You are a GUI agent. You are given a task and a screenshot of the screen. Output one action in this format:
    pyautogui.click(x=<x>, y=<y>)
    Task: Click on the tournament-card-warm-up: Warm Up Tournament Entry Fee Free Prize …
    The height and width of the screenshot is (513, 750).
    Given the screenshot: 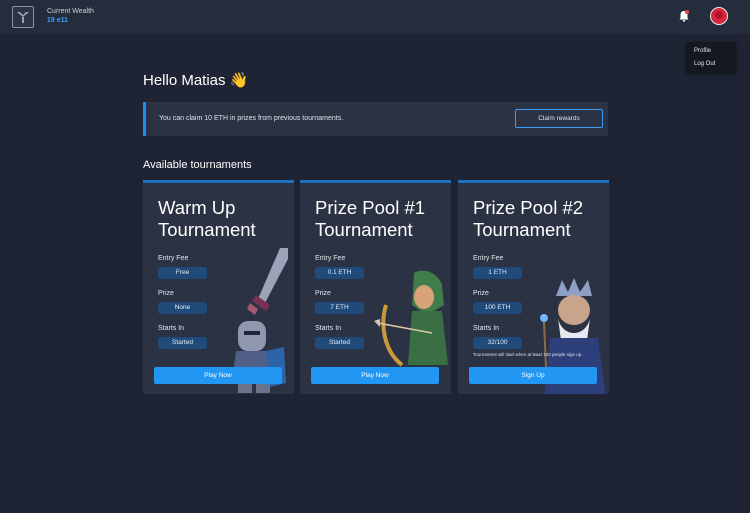 What is the action you would take?
    pyautogui.click(x=218, y=287)
    